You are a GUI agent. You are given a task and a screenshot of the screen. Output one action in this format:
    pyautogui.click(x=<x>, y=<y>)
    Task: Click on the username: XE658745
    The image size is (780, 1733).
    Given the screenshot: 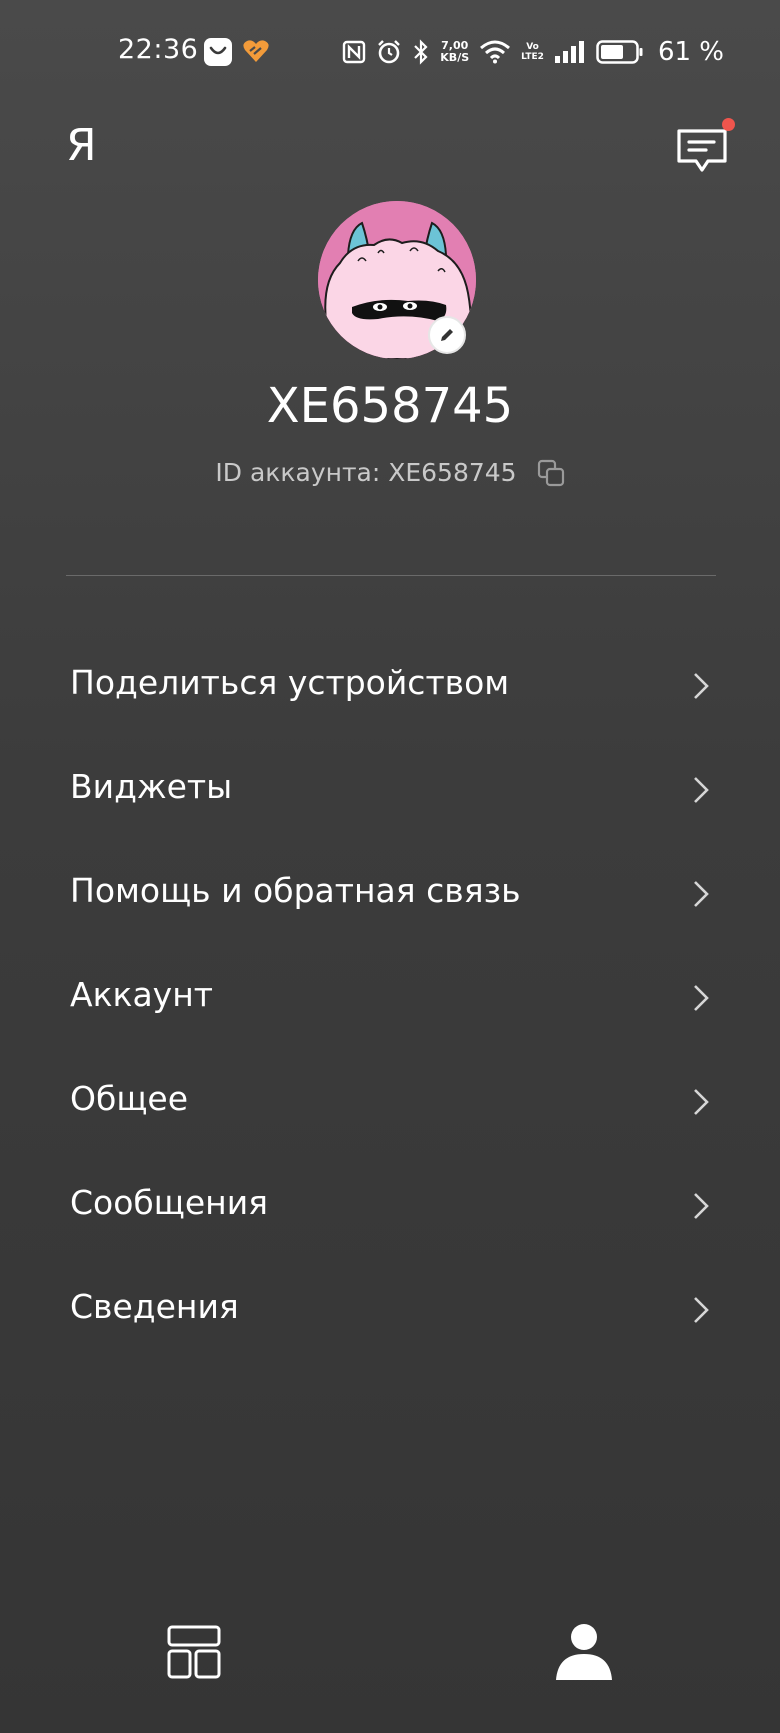 What is the action you would take?
    pyautogui.click(x=390, y=406)
    